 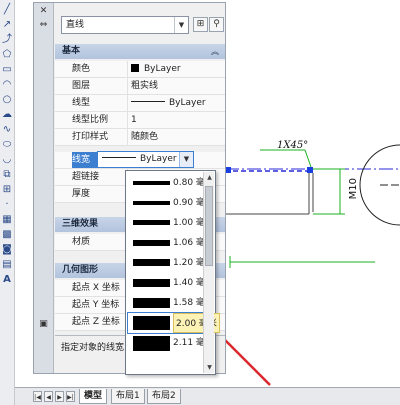 I want to click on polyline-icon: ⤴, so click(x=7, y=40).